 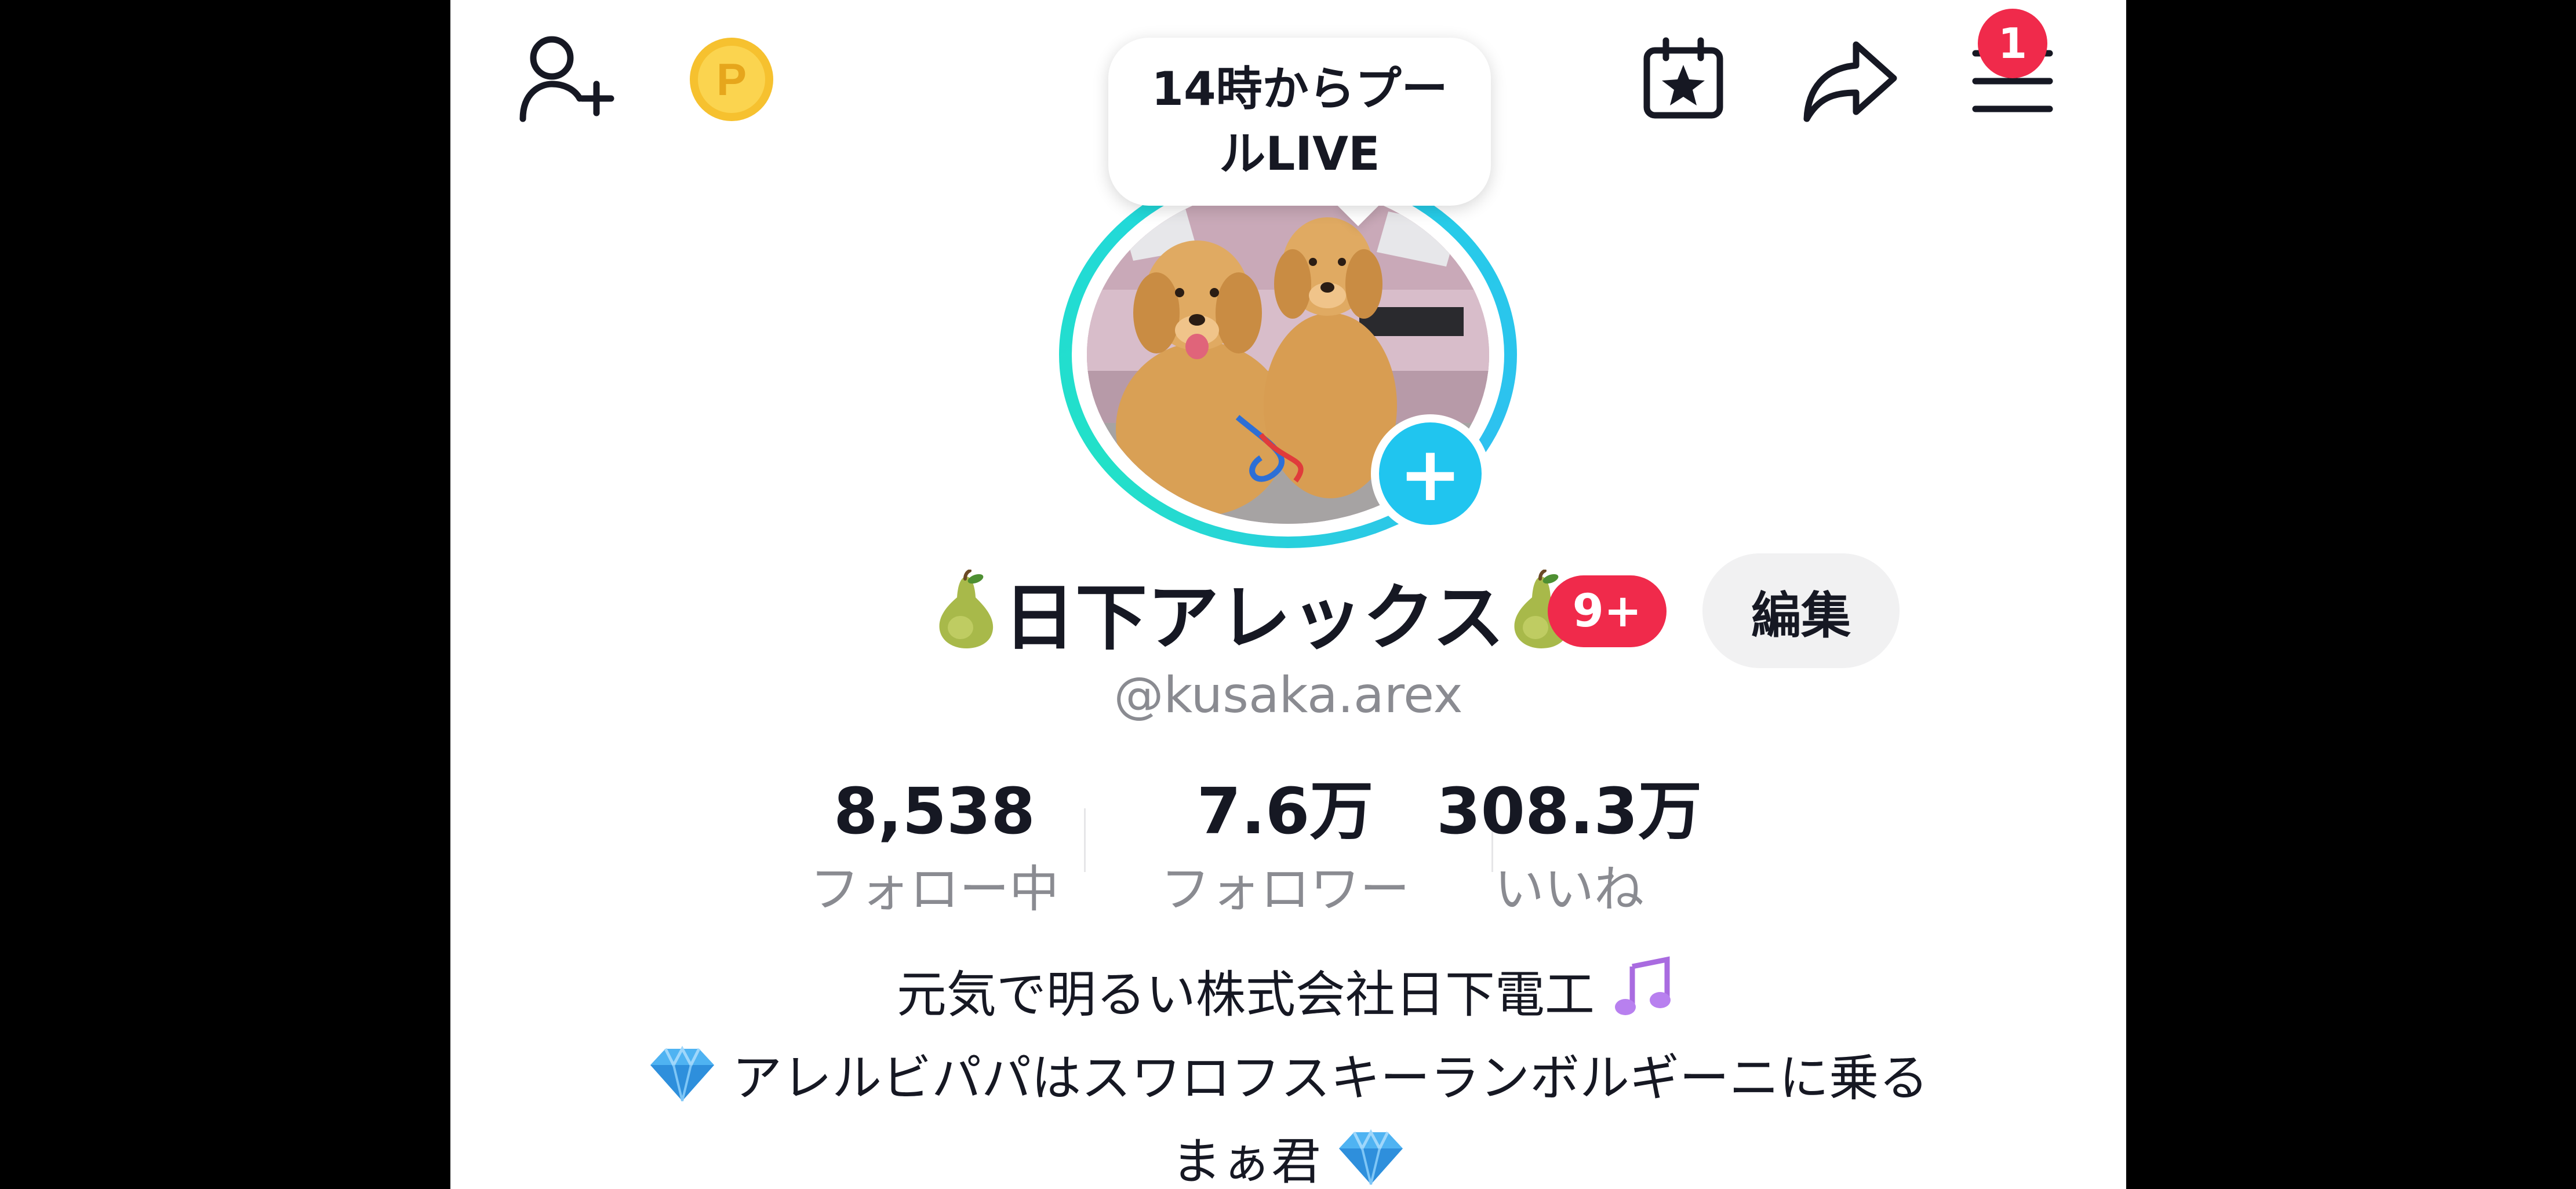 I want to click on music-notes-icon, so click(x=1645, y=999).